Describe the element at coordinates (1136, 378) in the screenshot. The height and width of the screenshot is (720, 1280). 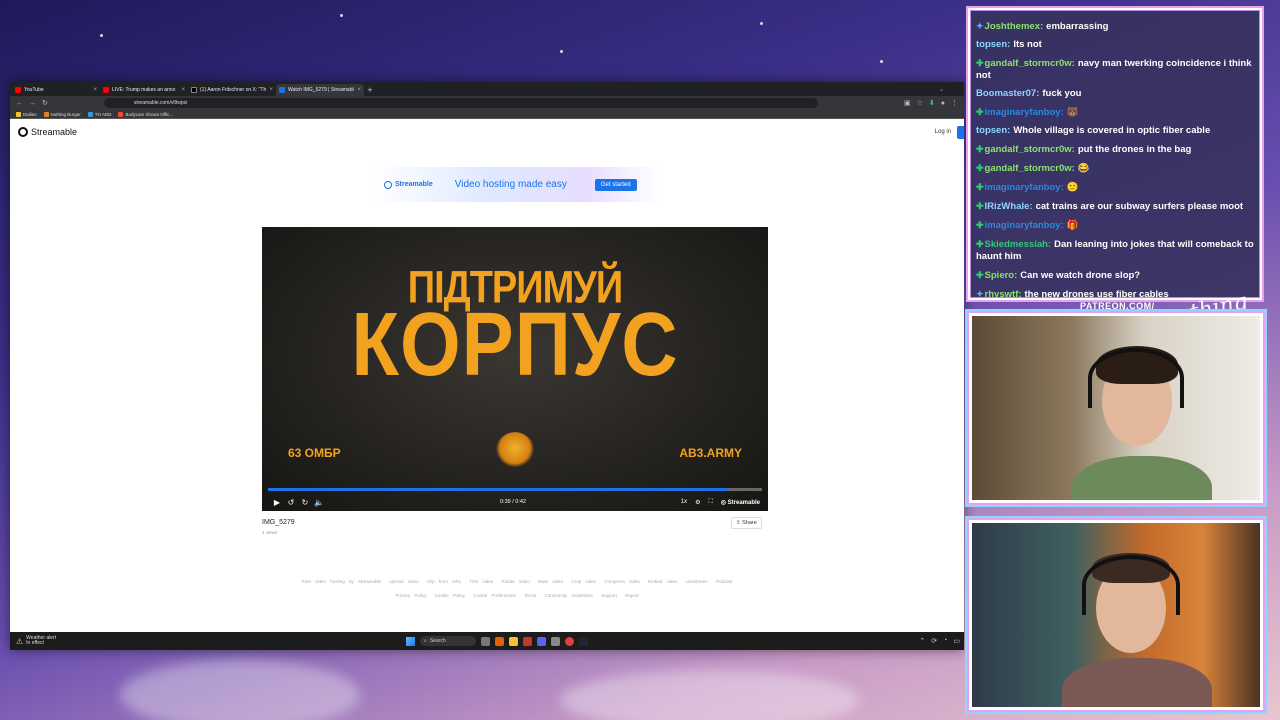
I see `headphones-icon` at that location.